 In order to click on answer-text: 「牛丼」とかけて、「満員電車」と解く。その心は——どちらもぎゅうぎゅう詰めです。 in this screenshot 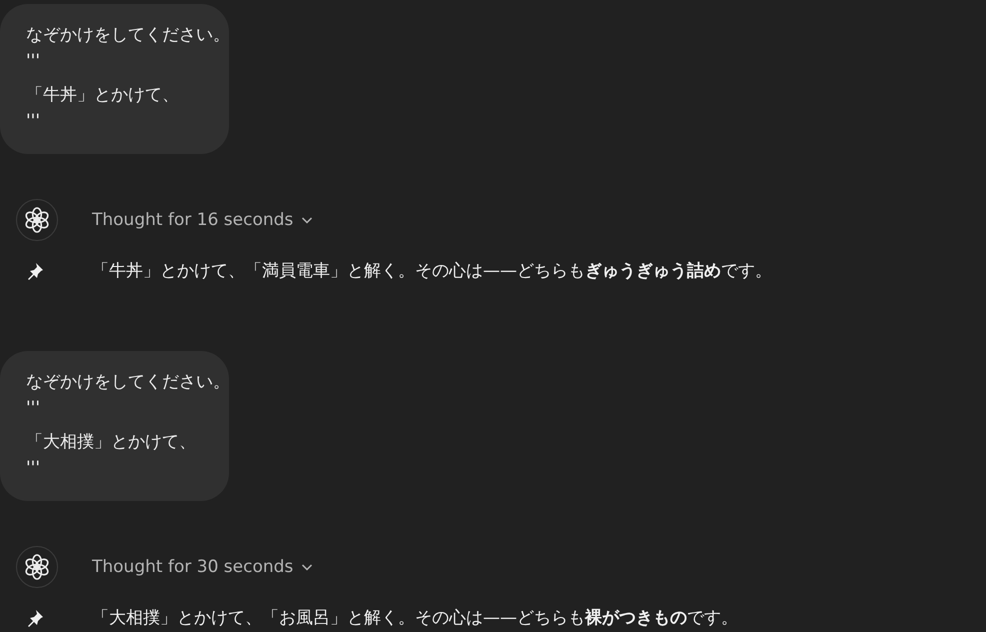, I will do `click(432, 271)`.